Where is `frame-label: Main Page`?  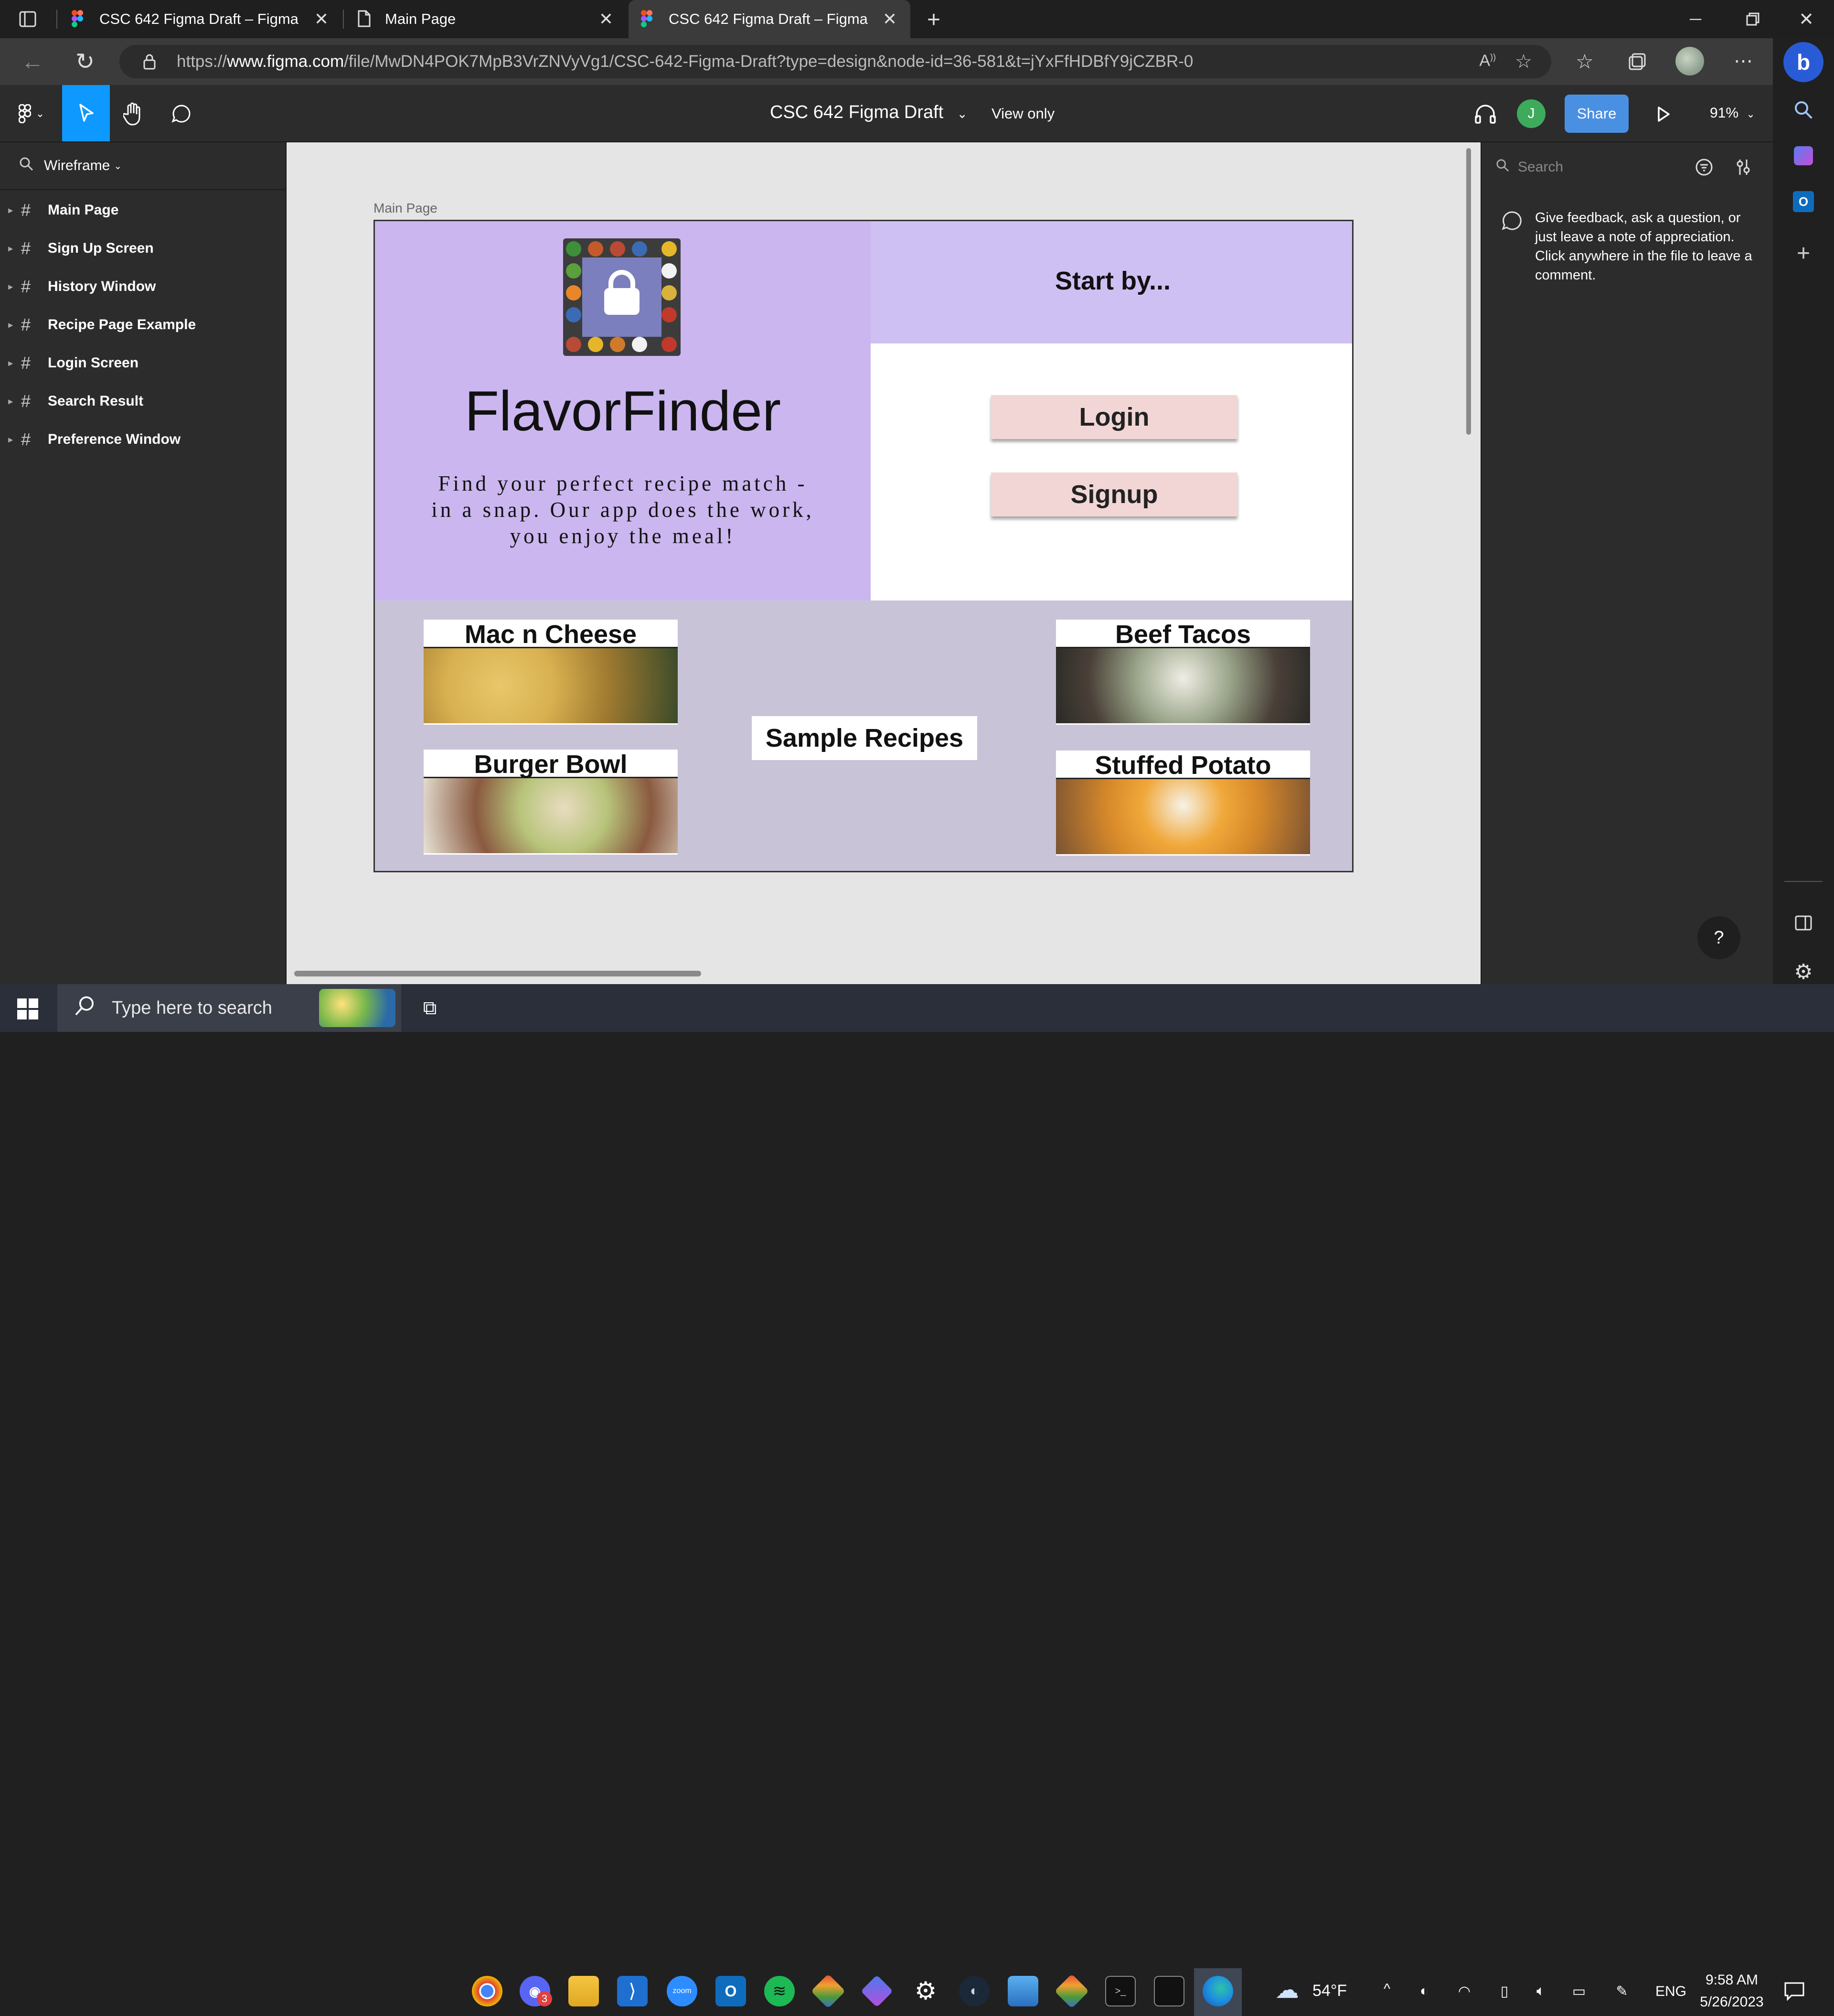 frame-label: Main Page is located at coordinates (405, 208).